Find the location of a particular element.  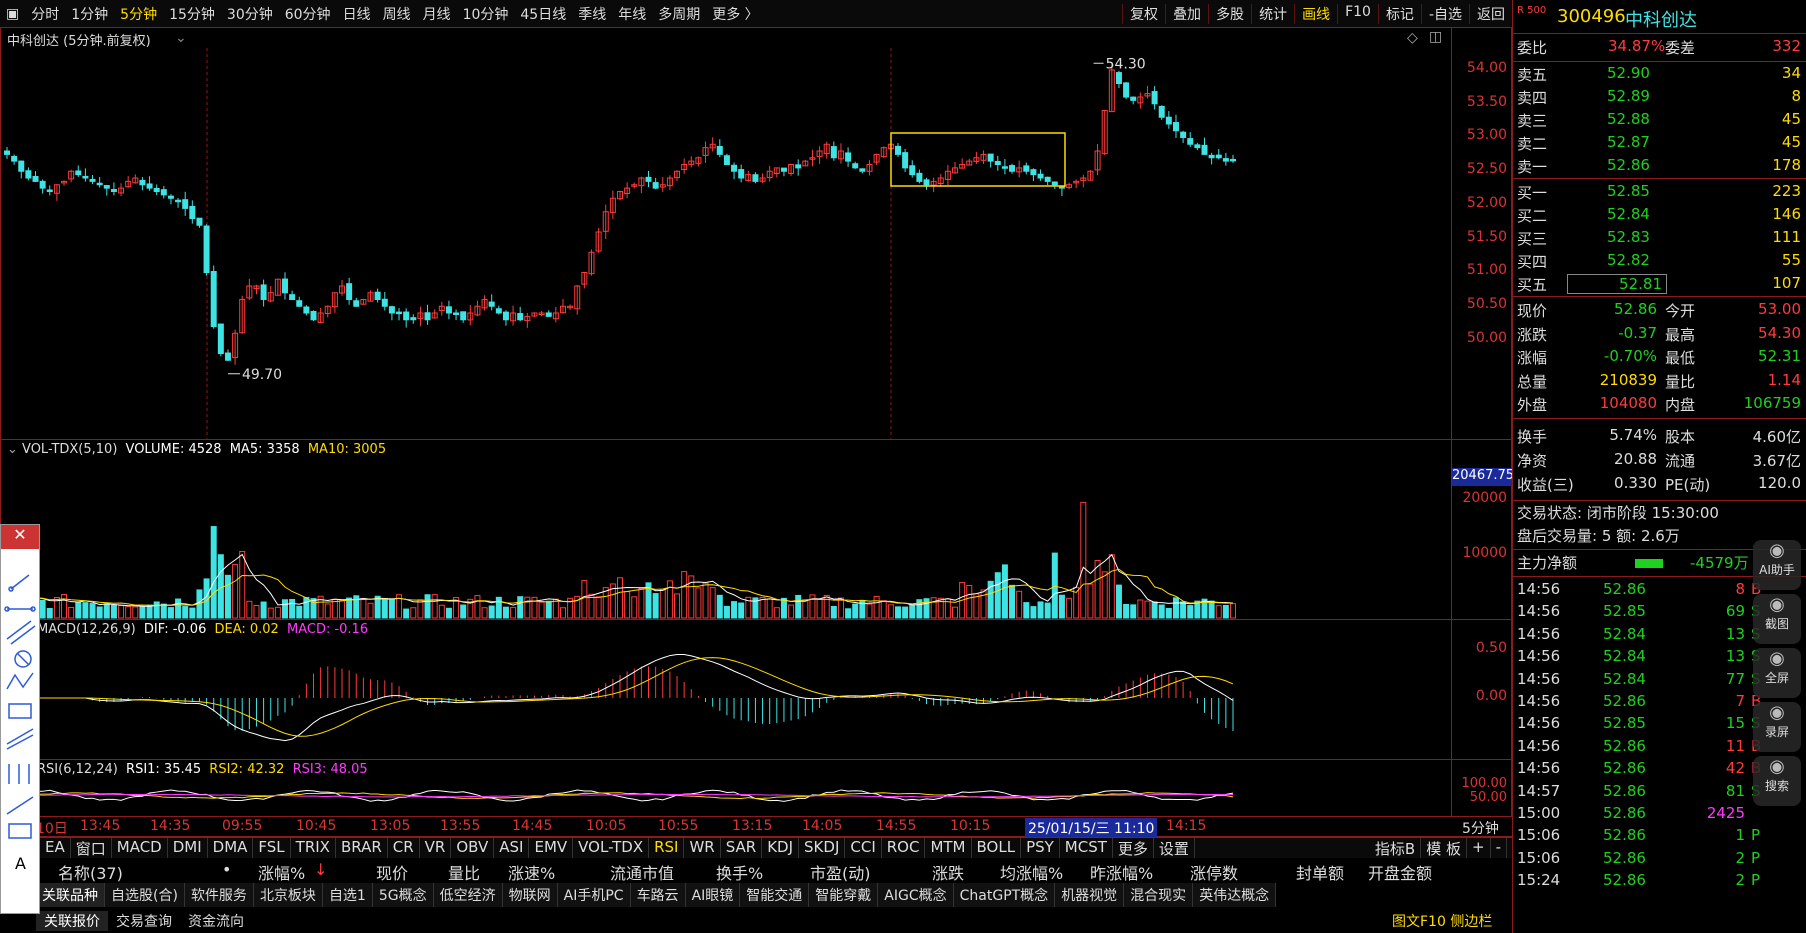

side-tool-button: ◉ 截图 is located at coordinates (1777, 619).